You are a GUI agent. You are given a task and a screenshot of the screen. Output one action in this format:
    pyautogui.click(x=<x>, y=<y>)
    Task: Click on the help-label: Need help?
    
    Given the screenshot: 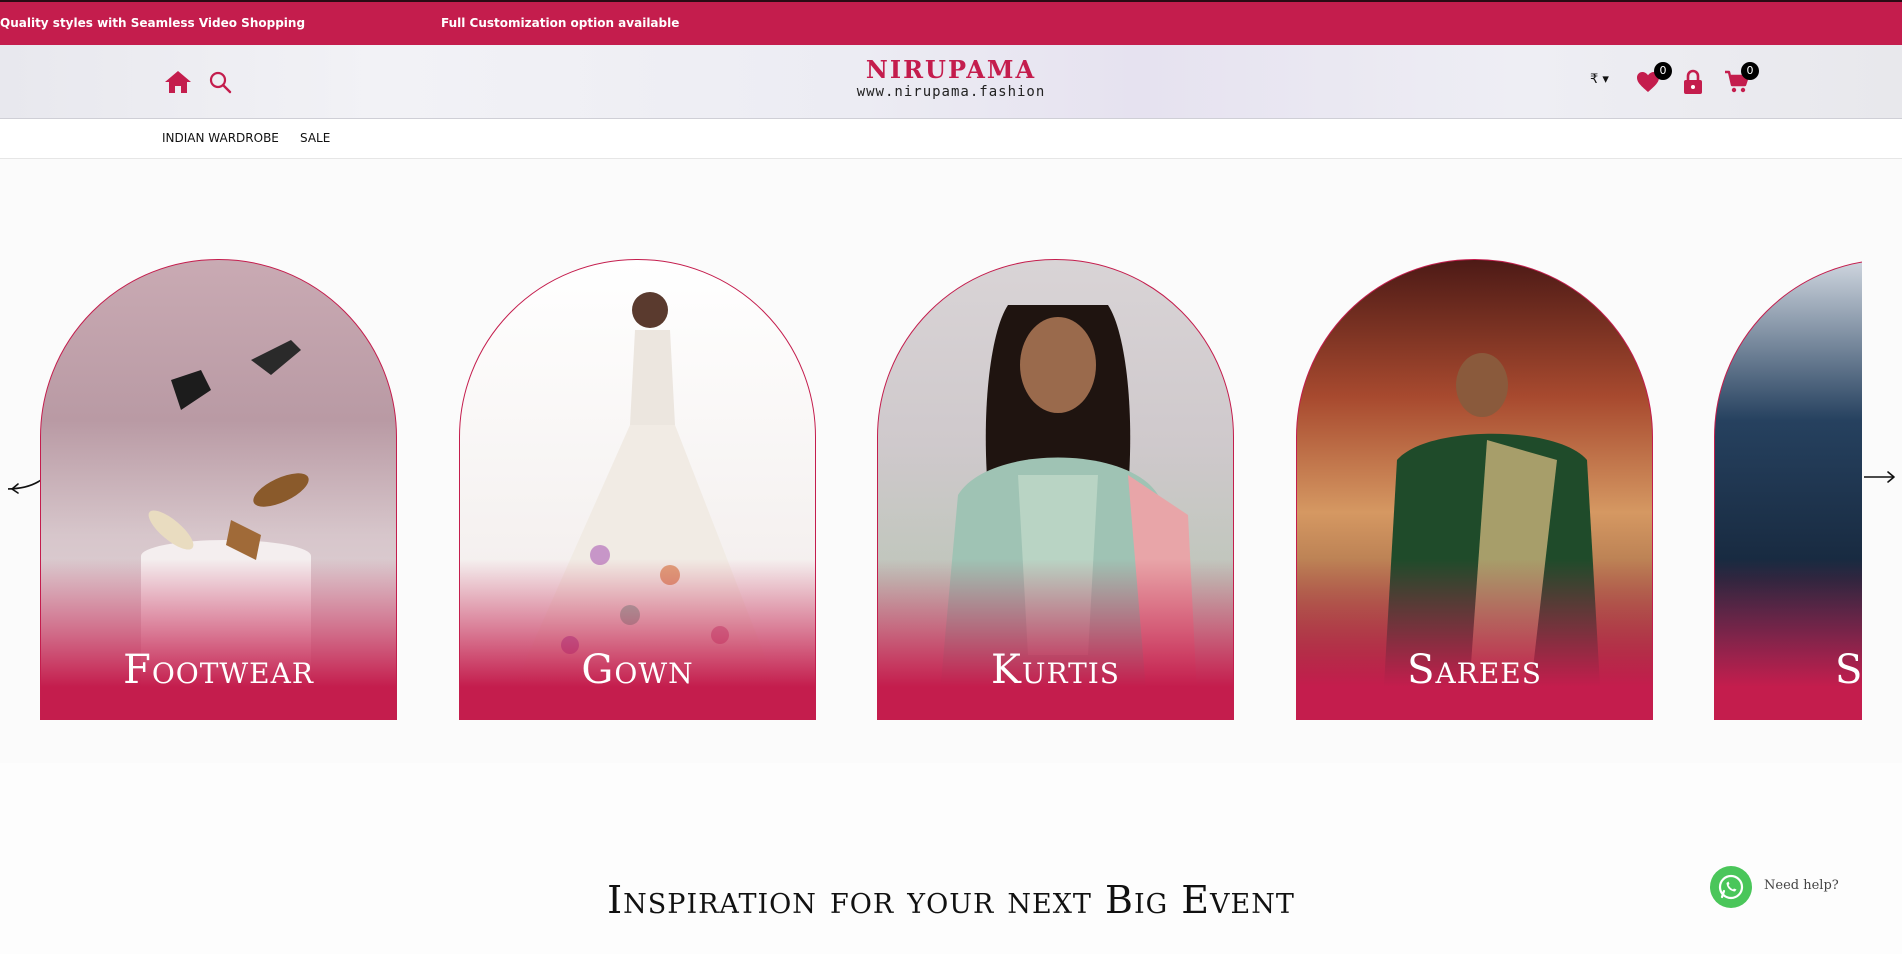 What is the action you would take?
    pyautogui.click(x=1801, y=885)
    